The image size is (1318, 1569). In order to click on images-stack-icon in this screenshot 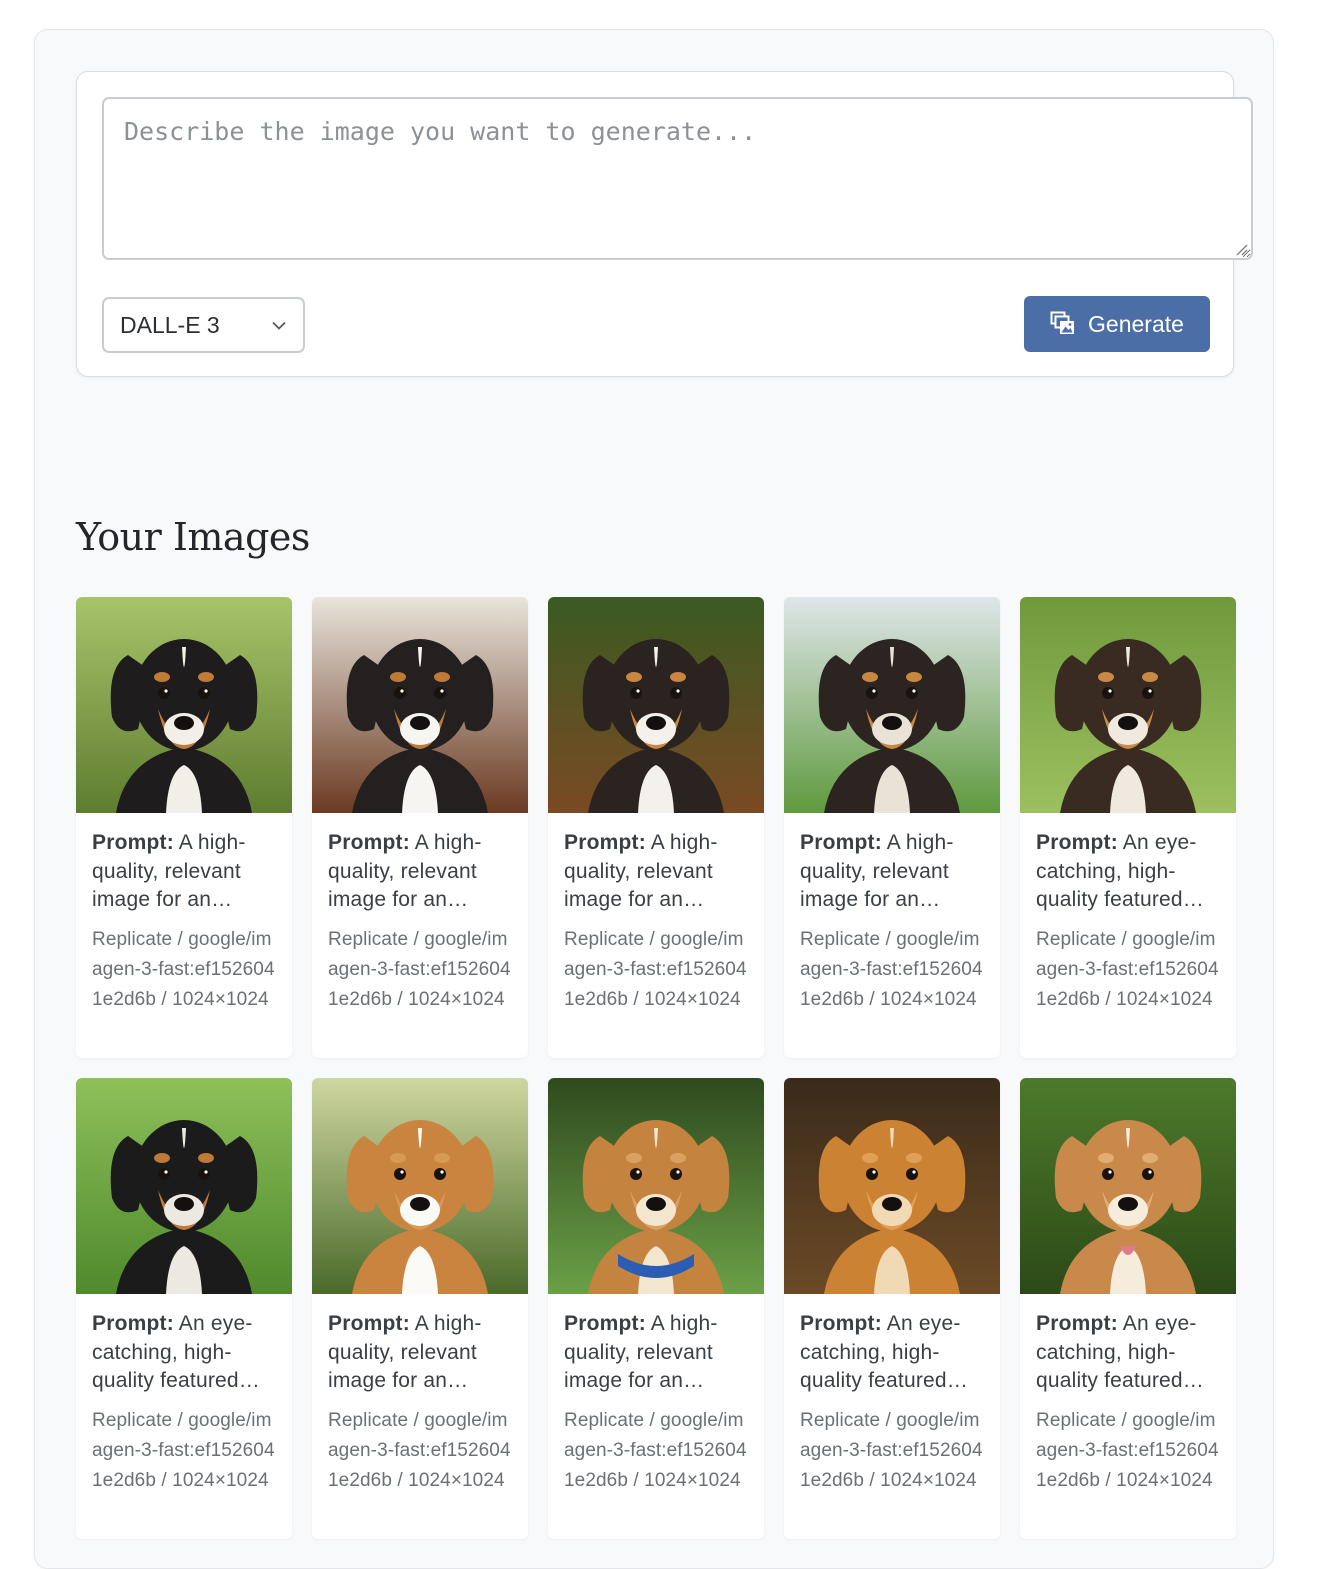, I will do `click(1062, 322)`.